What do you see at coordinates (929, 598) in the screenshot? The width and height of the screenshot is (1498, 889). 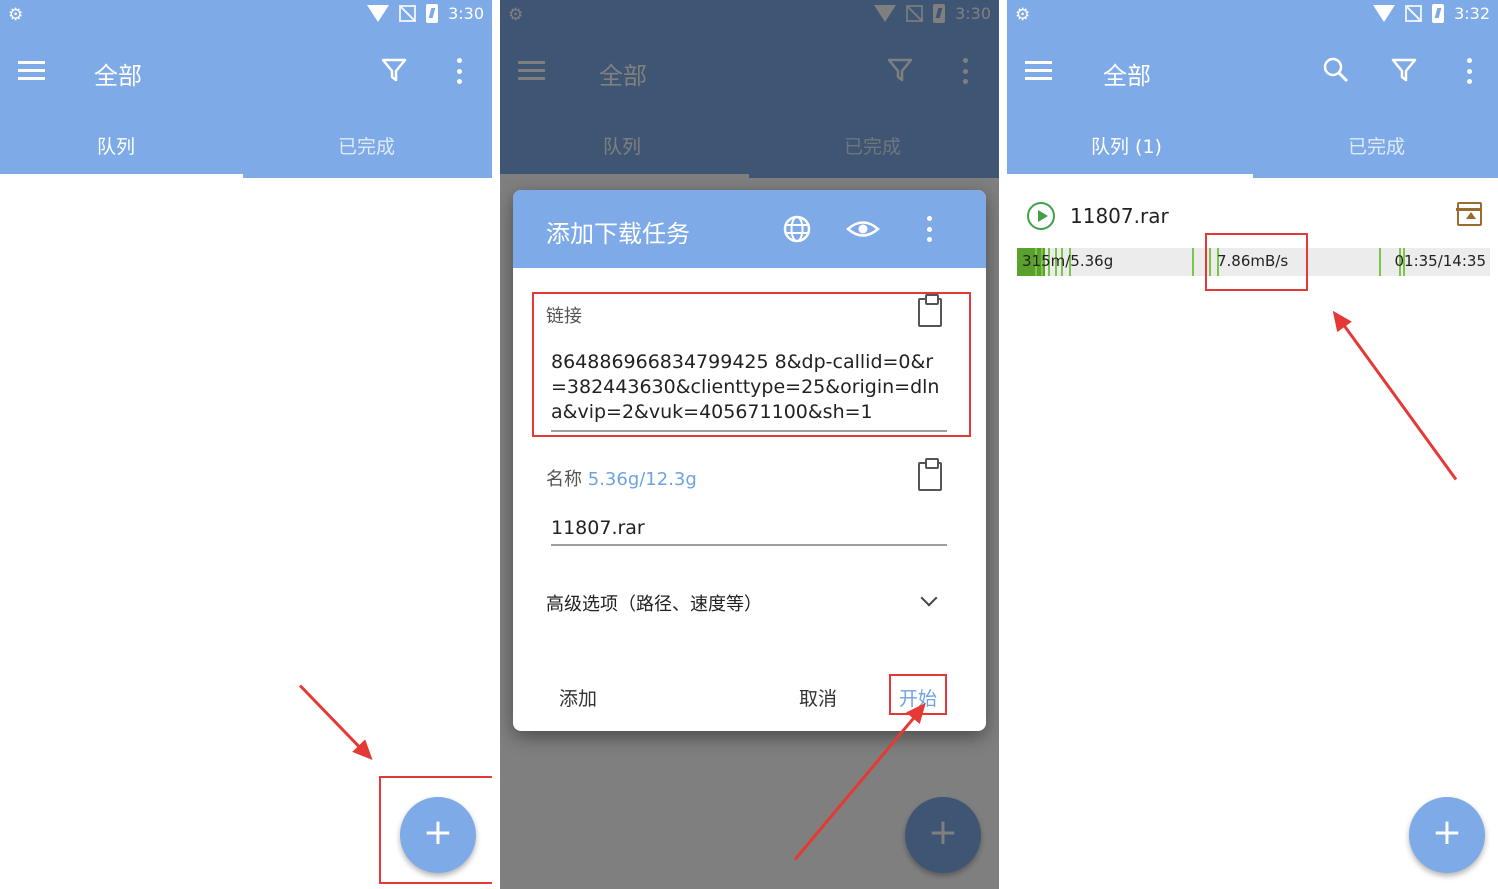 I see `chevron-down-icon` at bounding box center [929, 598].